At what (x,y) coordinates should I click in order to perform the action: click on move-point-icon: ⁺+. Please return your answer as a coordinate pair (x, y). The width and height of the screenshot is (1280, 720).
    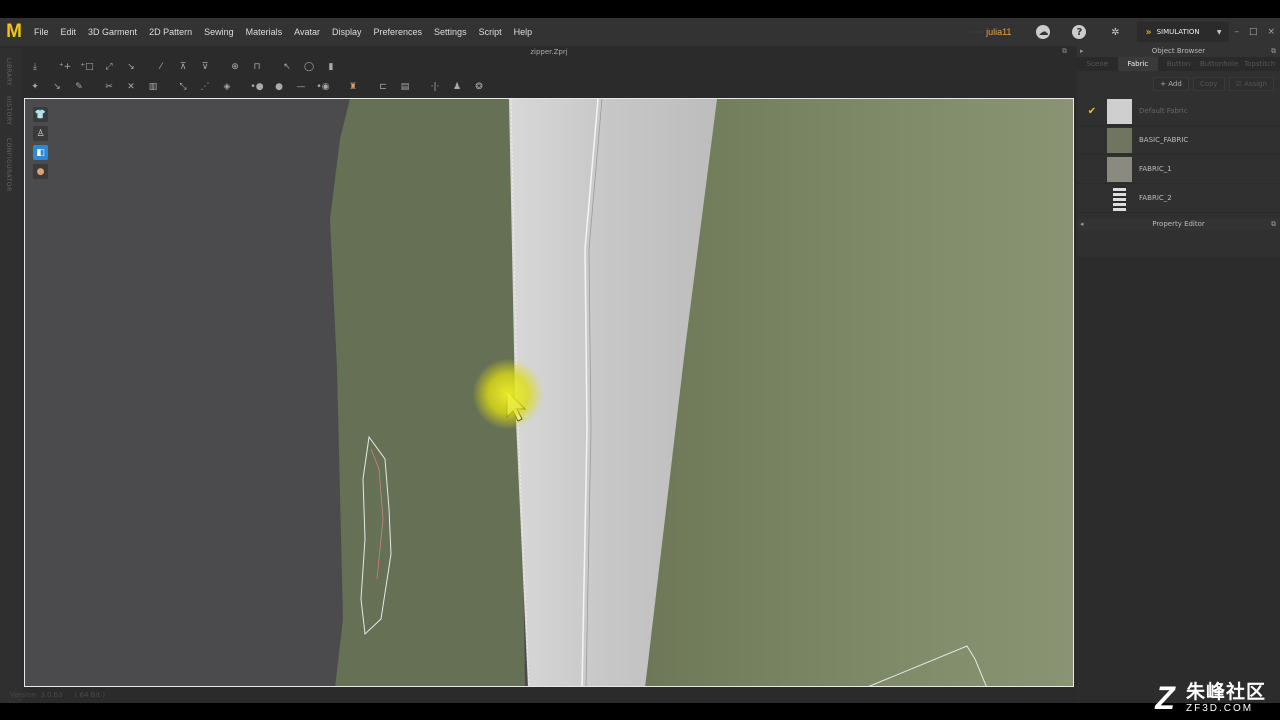
    Looking at the image, I should click on (65, 67).